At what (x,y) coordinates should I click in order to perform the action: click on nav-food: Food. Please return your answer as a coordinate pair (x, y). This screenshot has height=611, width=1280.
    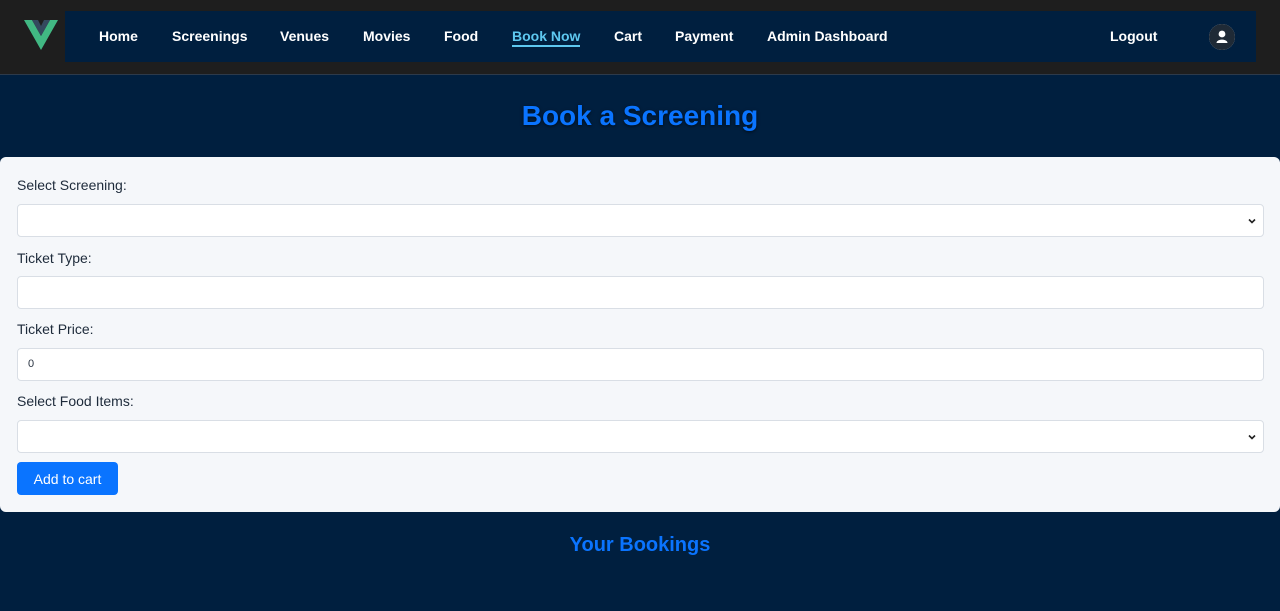
    Looking at the image, I should click on (461, 36).